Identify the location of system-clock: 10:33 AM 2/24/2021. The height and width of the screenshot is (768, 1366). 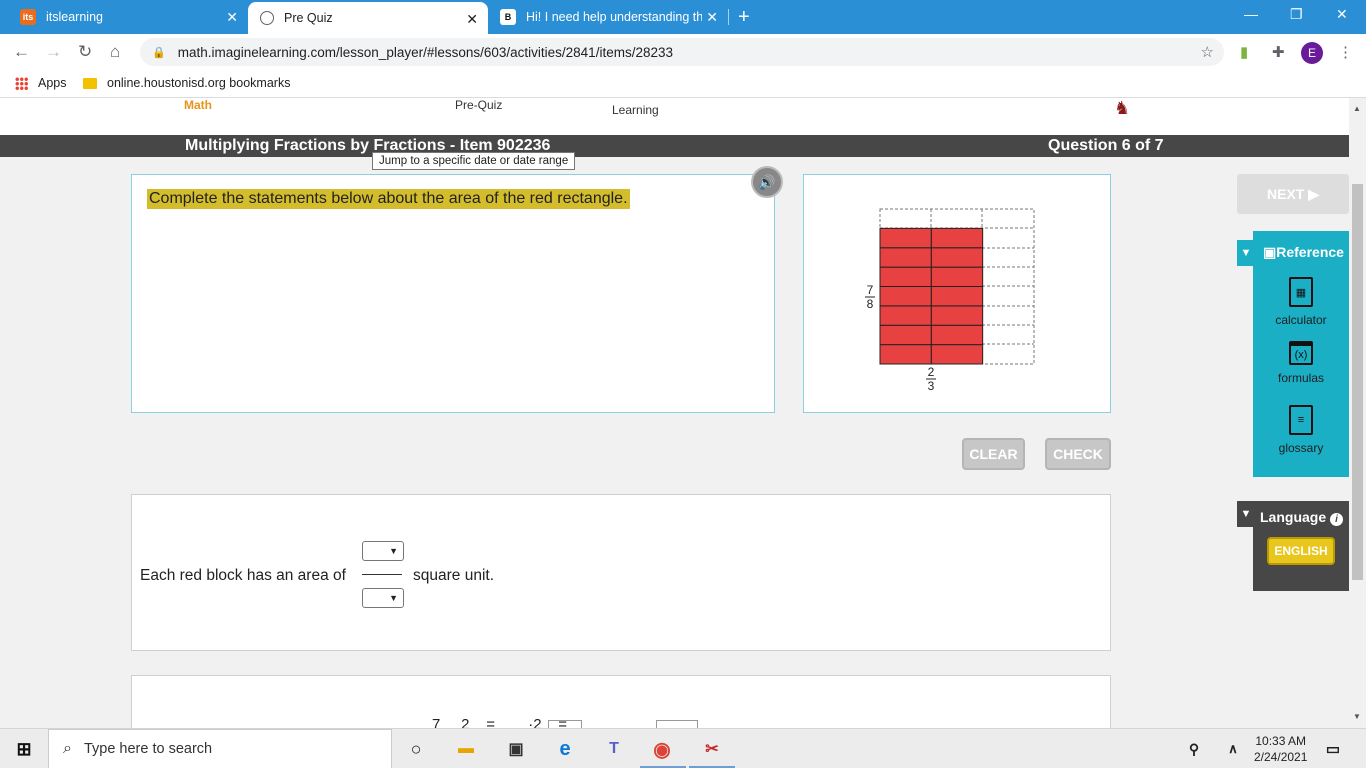
(1280, 749).